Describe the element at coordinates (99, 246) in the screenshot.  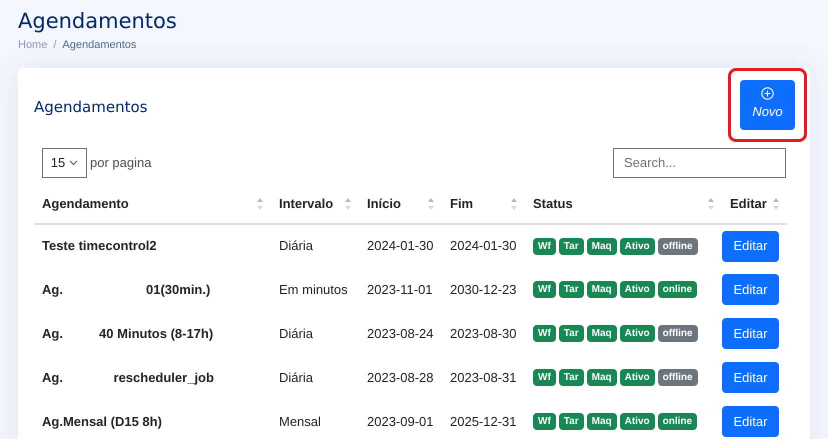
I see `table-cell: Teste timecontrol2` at that location.